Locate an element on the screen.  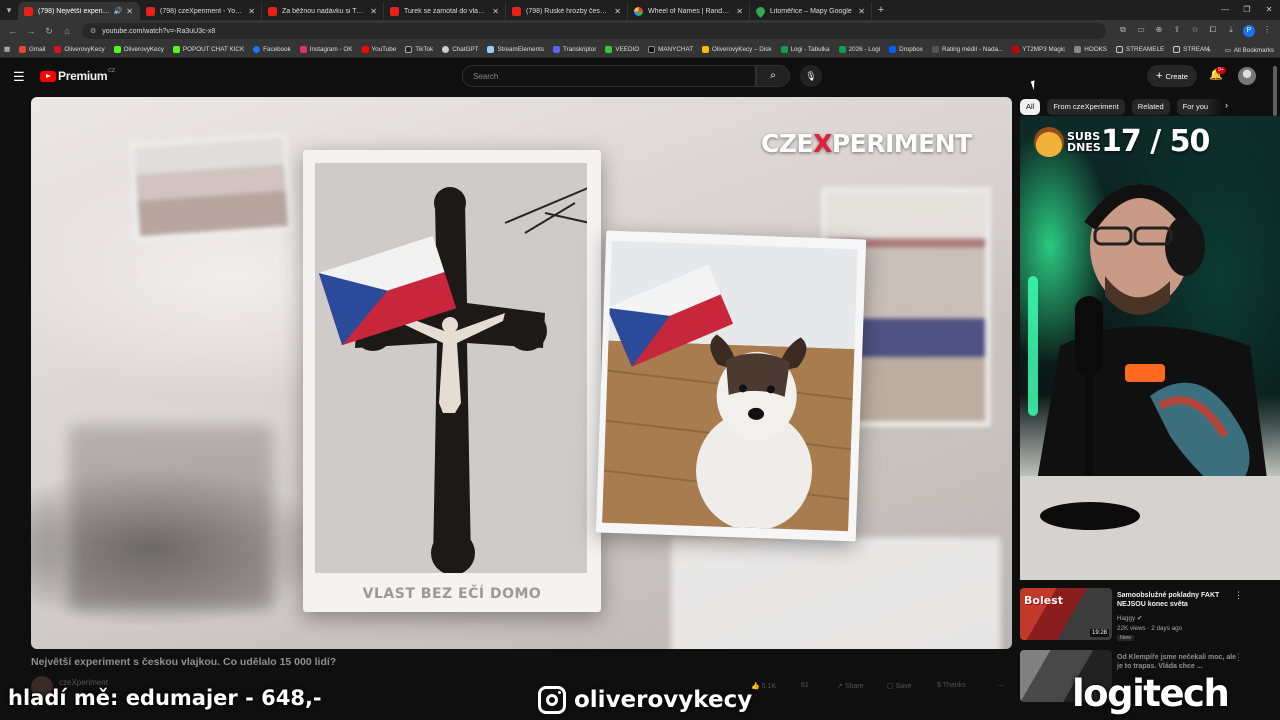
bookmark-folder: STREAM is located at coordinates (1191, 49).